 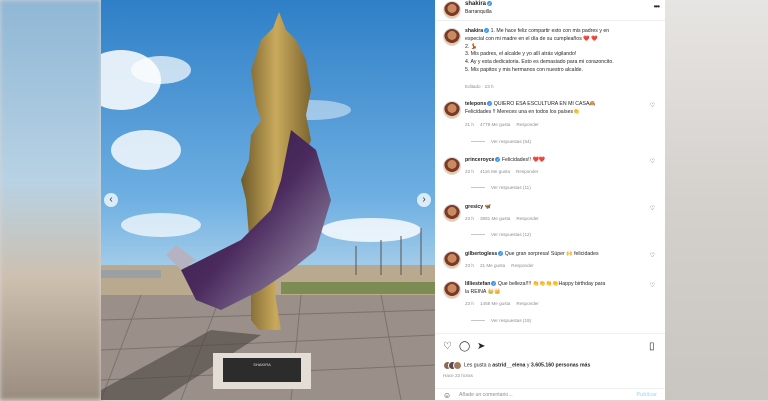 What do you see at coordinates (501, 234) in the screenshot?
I see `view-replies-button: Ver respuestas (12)` at bounding box center [501, 234].